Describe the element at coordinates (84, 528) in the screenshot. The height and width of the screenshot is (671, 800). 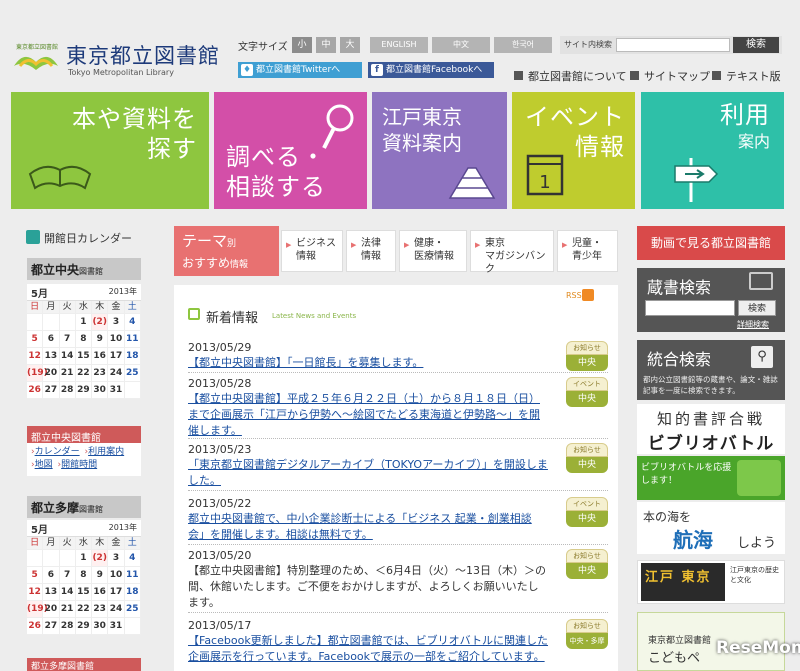
I see `tama-calendar-month: 5月 2013年` at that location.